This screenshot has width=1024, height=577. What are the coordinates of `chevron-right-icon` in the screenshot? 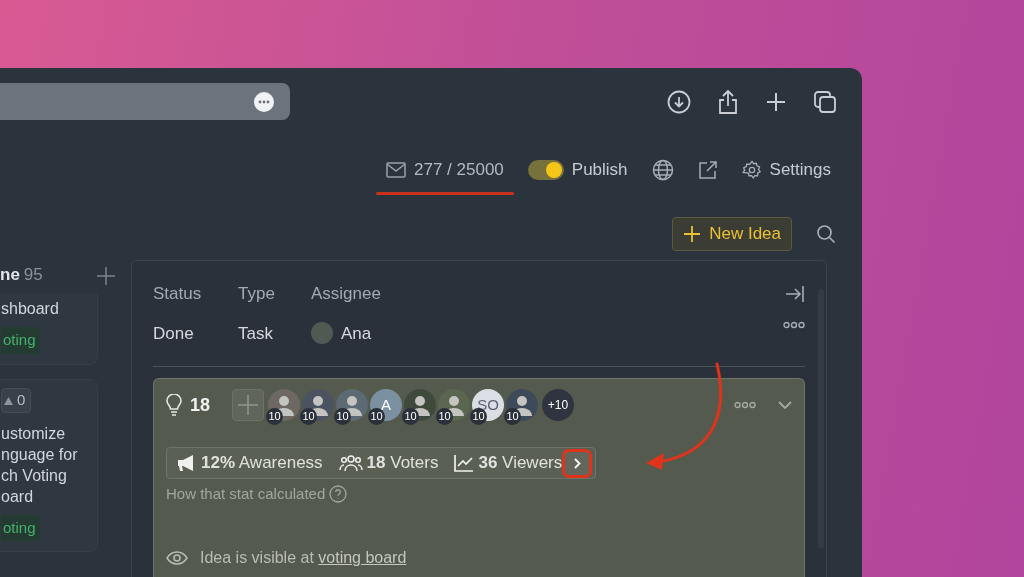 It's located at (577, 463).